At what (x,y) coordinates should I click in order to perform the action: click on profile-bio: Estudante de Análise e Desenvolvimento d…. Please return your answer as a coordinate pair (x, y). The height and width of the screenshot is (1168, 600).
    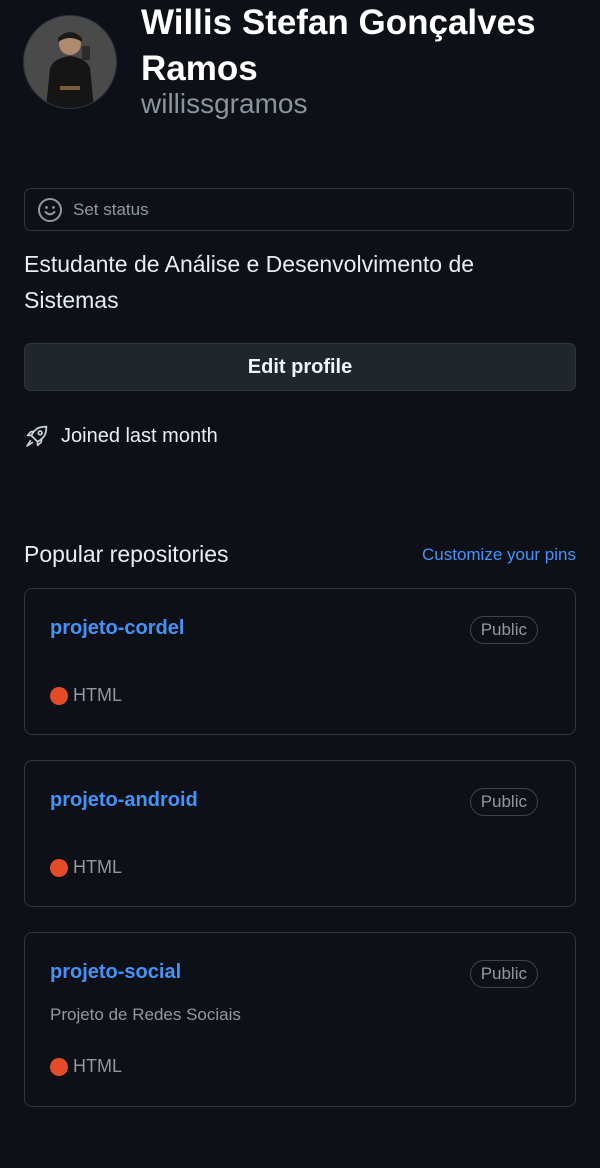
    Looking at the image, I should click on (249, 282).